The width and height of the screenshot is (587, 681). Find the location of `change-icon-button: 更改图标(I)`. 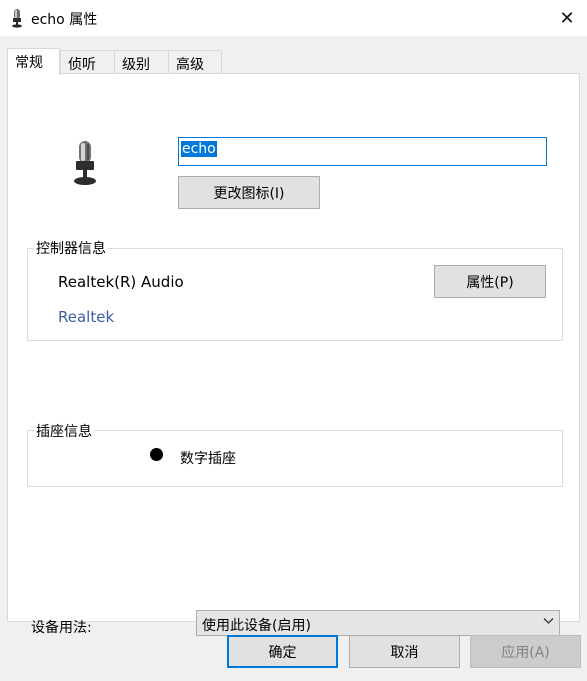

change-icon-button: 更改图标(I) is located at coordinates (249, 192).